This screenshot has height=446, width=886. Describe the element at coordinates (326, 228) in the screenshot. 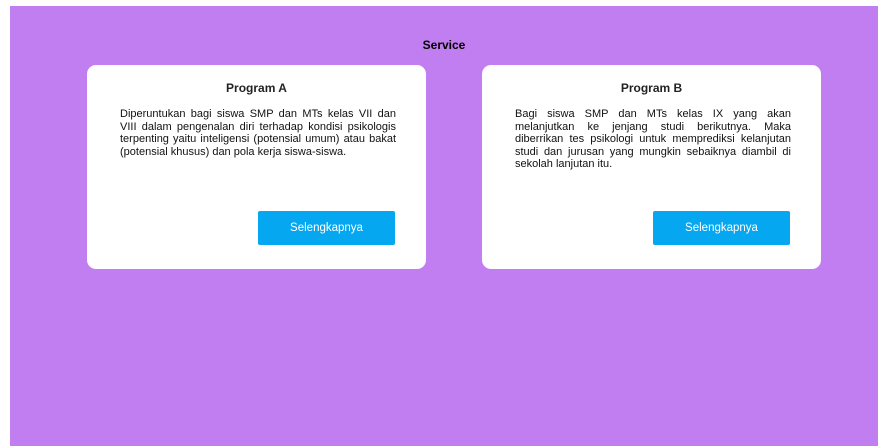

I see `read-more-button-a: Selengkapnya` at that location.